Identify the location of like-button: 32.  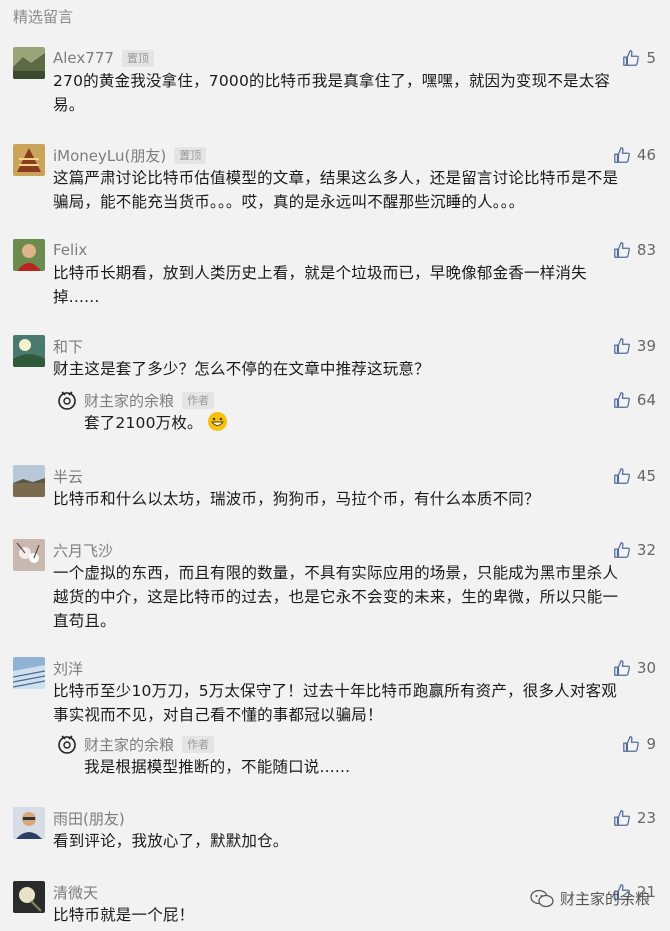
(634, 550).